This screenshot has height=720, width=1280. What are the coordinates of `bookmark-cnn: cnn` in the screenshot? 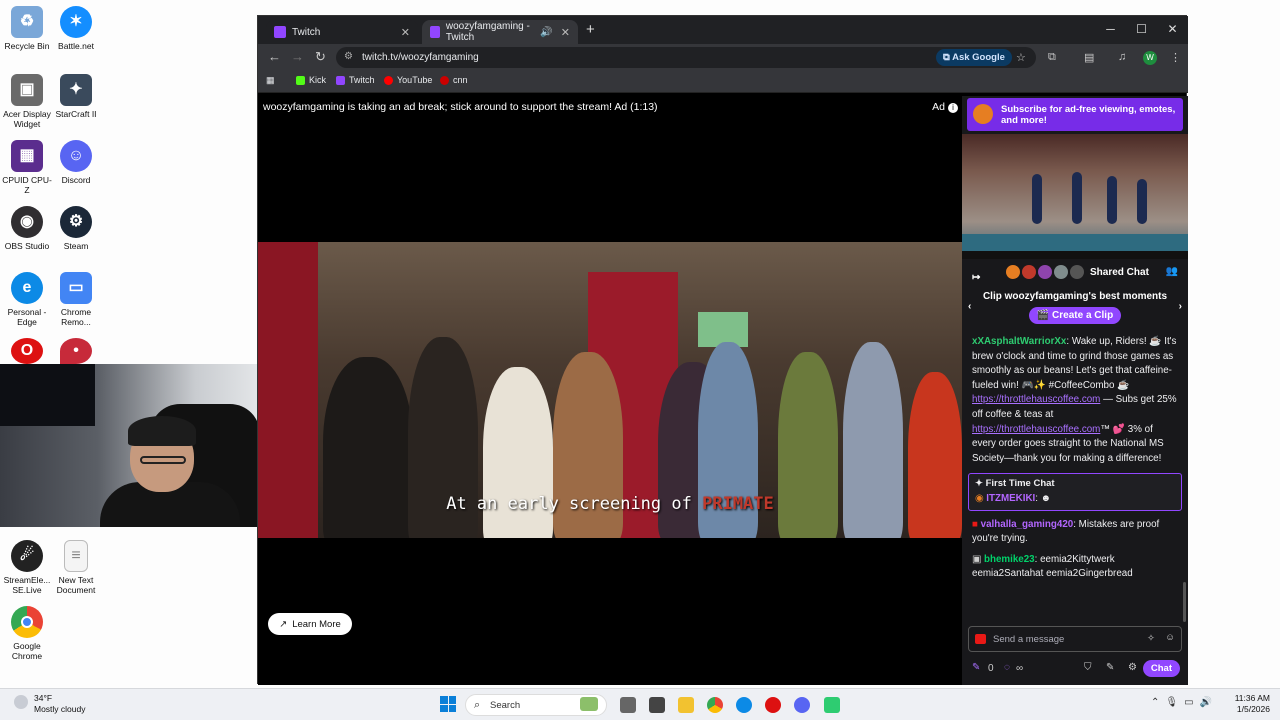 It's located at (454, 80).